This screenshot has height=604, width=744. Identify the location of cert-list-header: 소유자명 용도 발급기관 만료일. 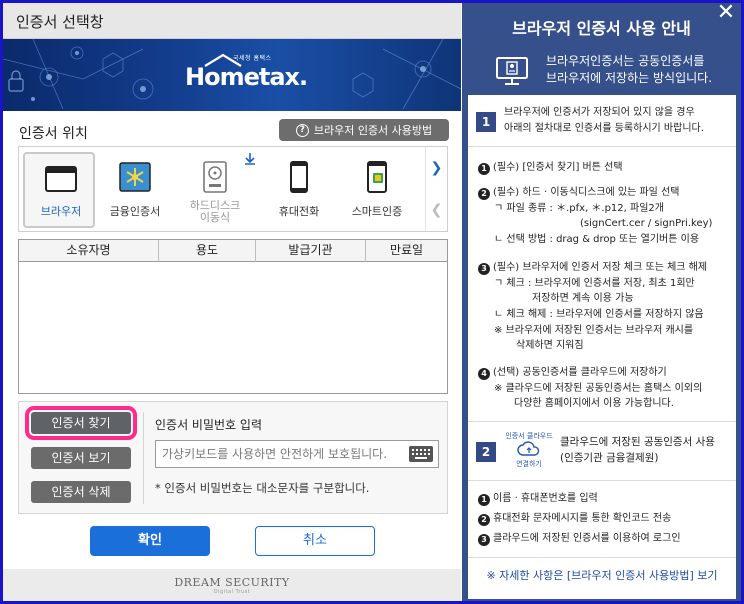
(233, 251).